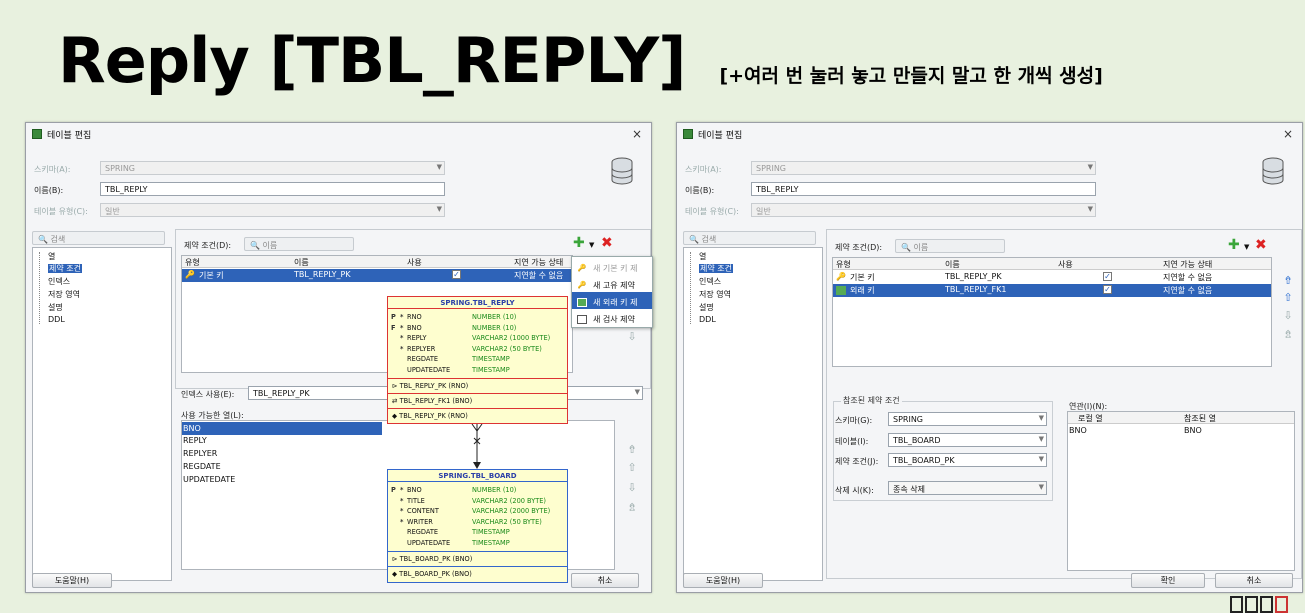  I want to click on row-deferrable: 지연할 수 없음, so click(1188, 277).